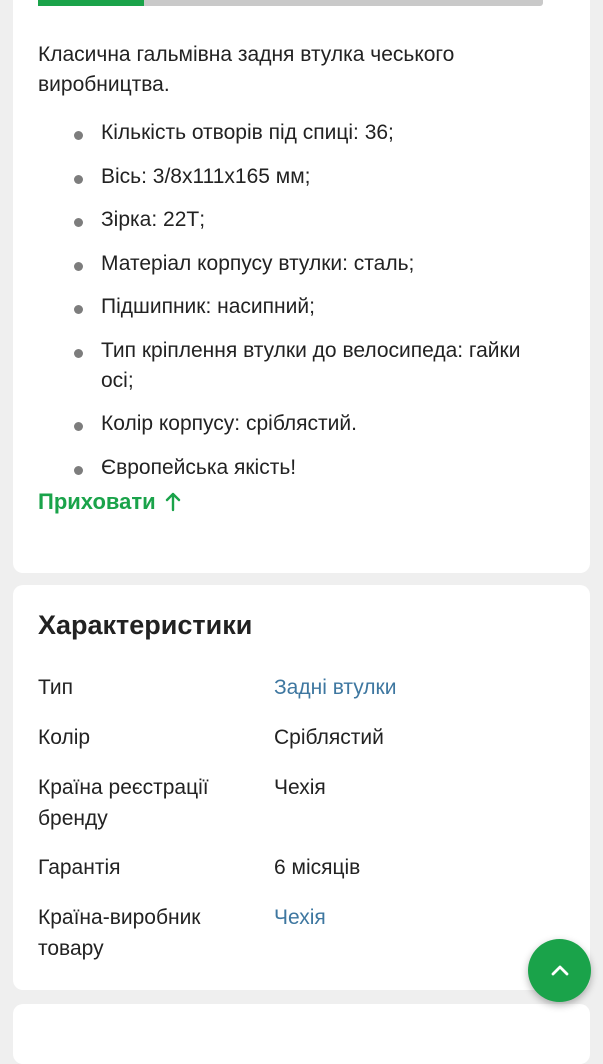 Image resolution: width=603 pixels, height=1064 pixels. Describe the element at coordinates (414, 687) in the screenshot. I see `spec-value-link: Задні втулки` at that location.